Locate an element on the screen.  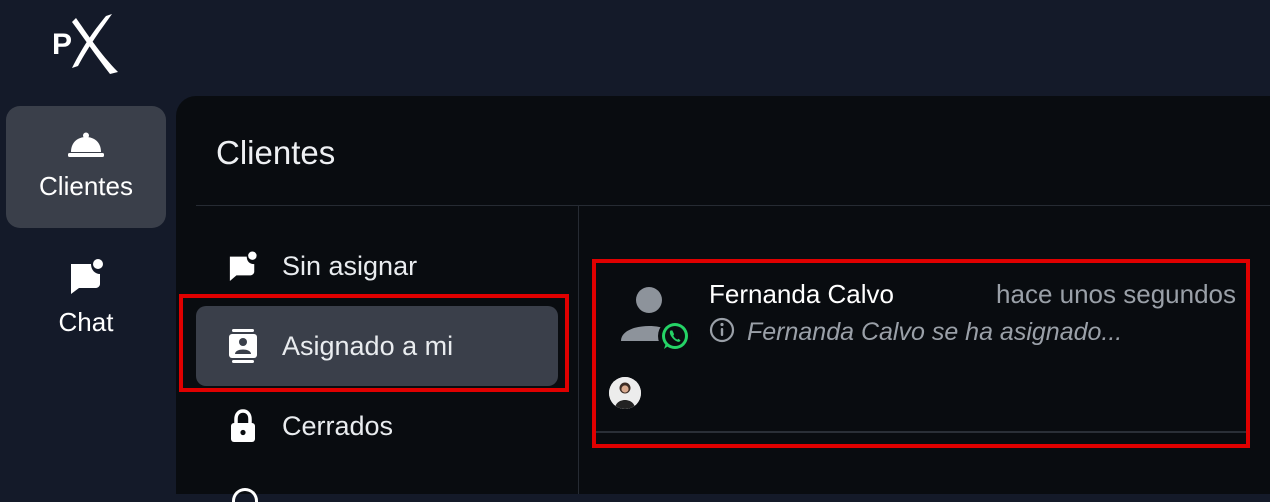
rail-item-chat: Chat is located at coordinates (86, 298).